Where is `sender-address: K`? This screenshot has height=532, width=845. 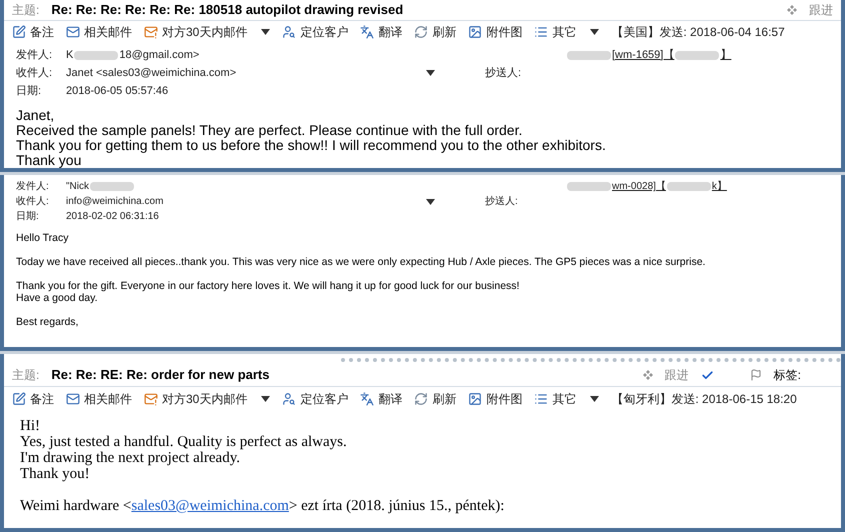
sender-address: K is located at coordinates (70, 55).